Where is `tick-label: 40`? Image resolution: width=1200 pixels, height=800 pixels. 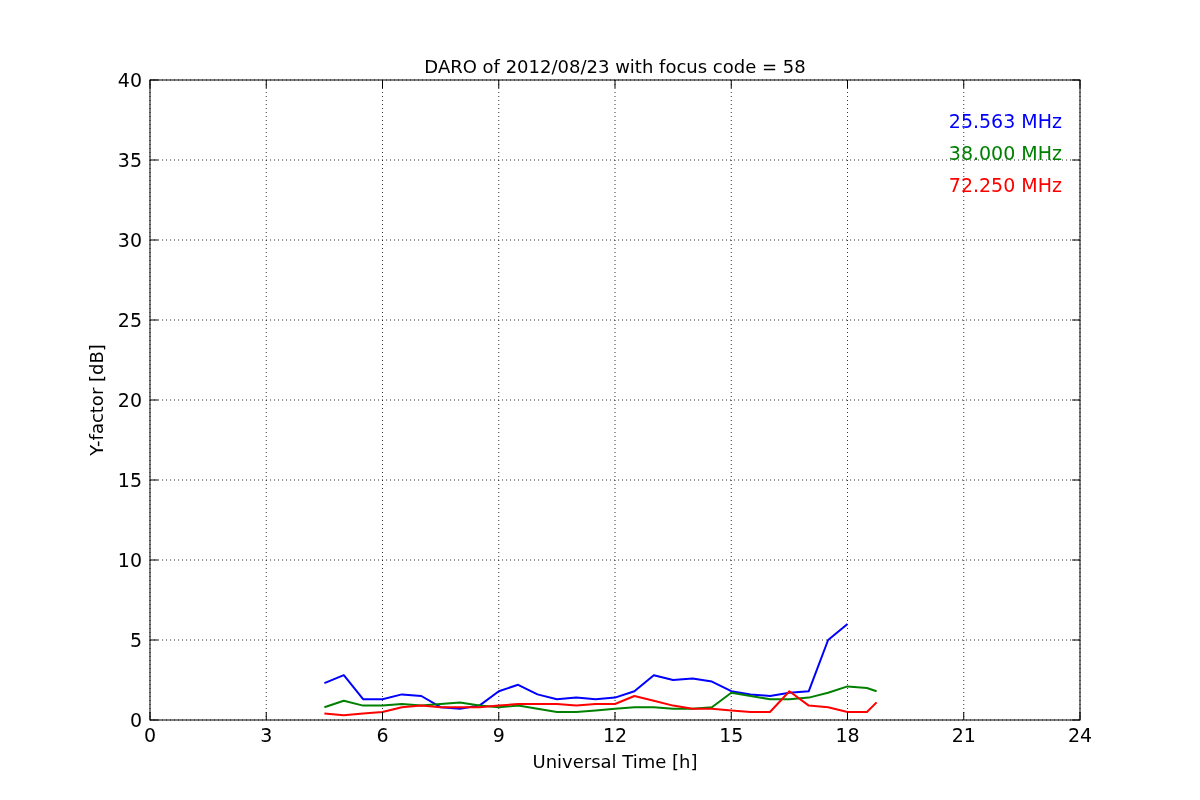 tick-label: 40 is located at coordinates (129, 80).